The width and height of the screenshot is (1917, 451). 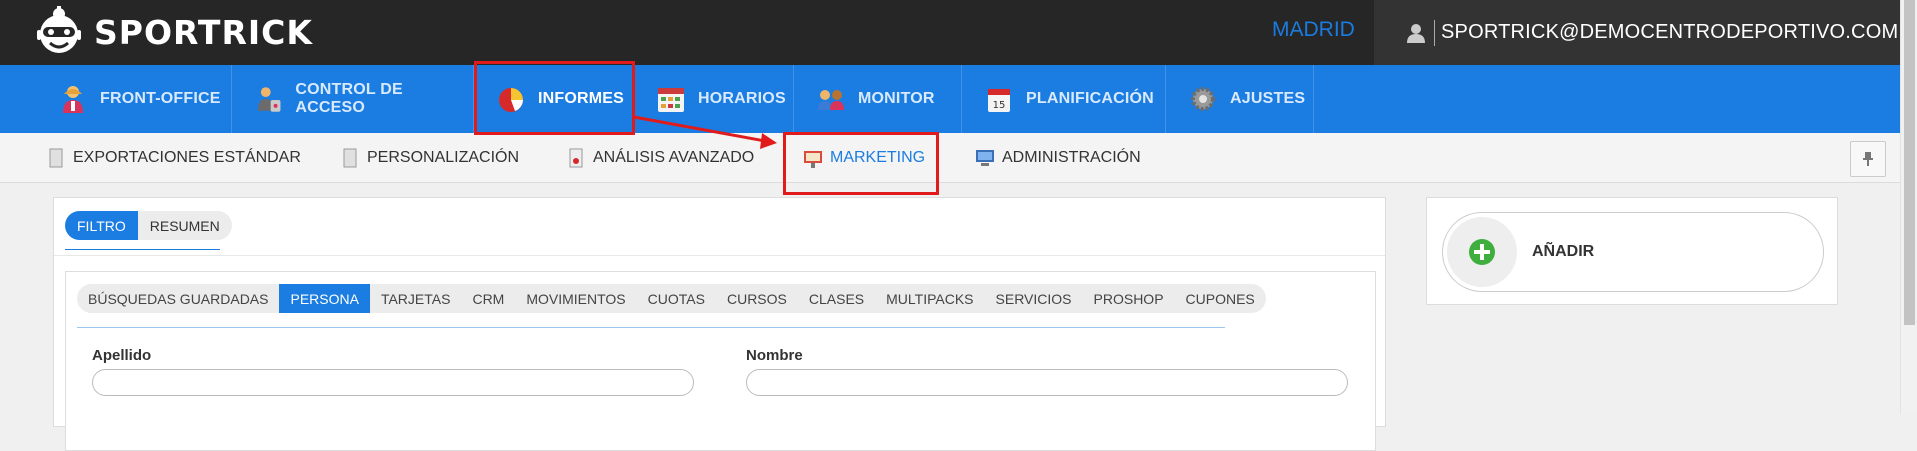 I want to click on access-control-icon, so click(x=269, y=99).